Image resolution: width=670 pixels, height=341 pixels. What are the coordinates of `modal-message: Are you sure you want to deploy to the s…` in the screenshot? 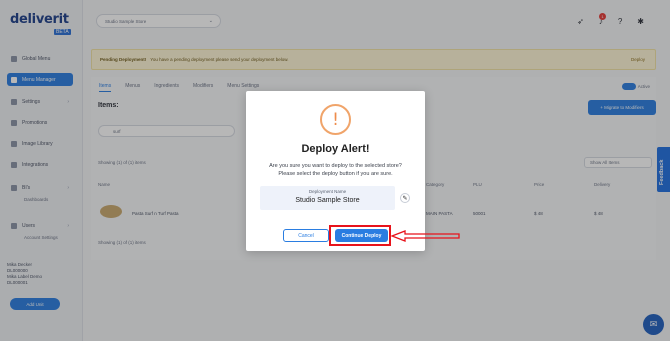 It's located at (335, 170).